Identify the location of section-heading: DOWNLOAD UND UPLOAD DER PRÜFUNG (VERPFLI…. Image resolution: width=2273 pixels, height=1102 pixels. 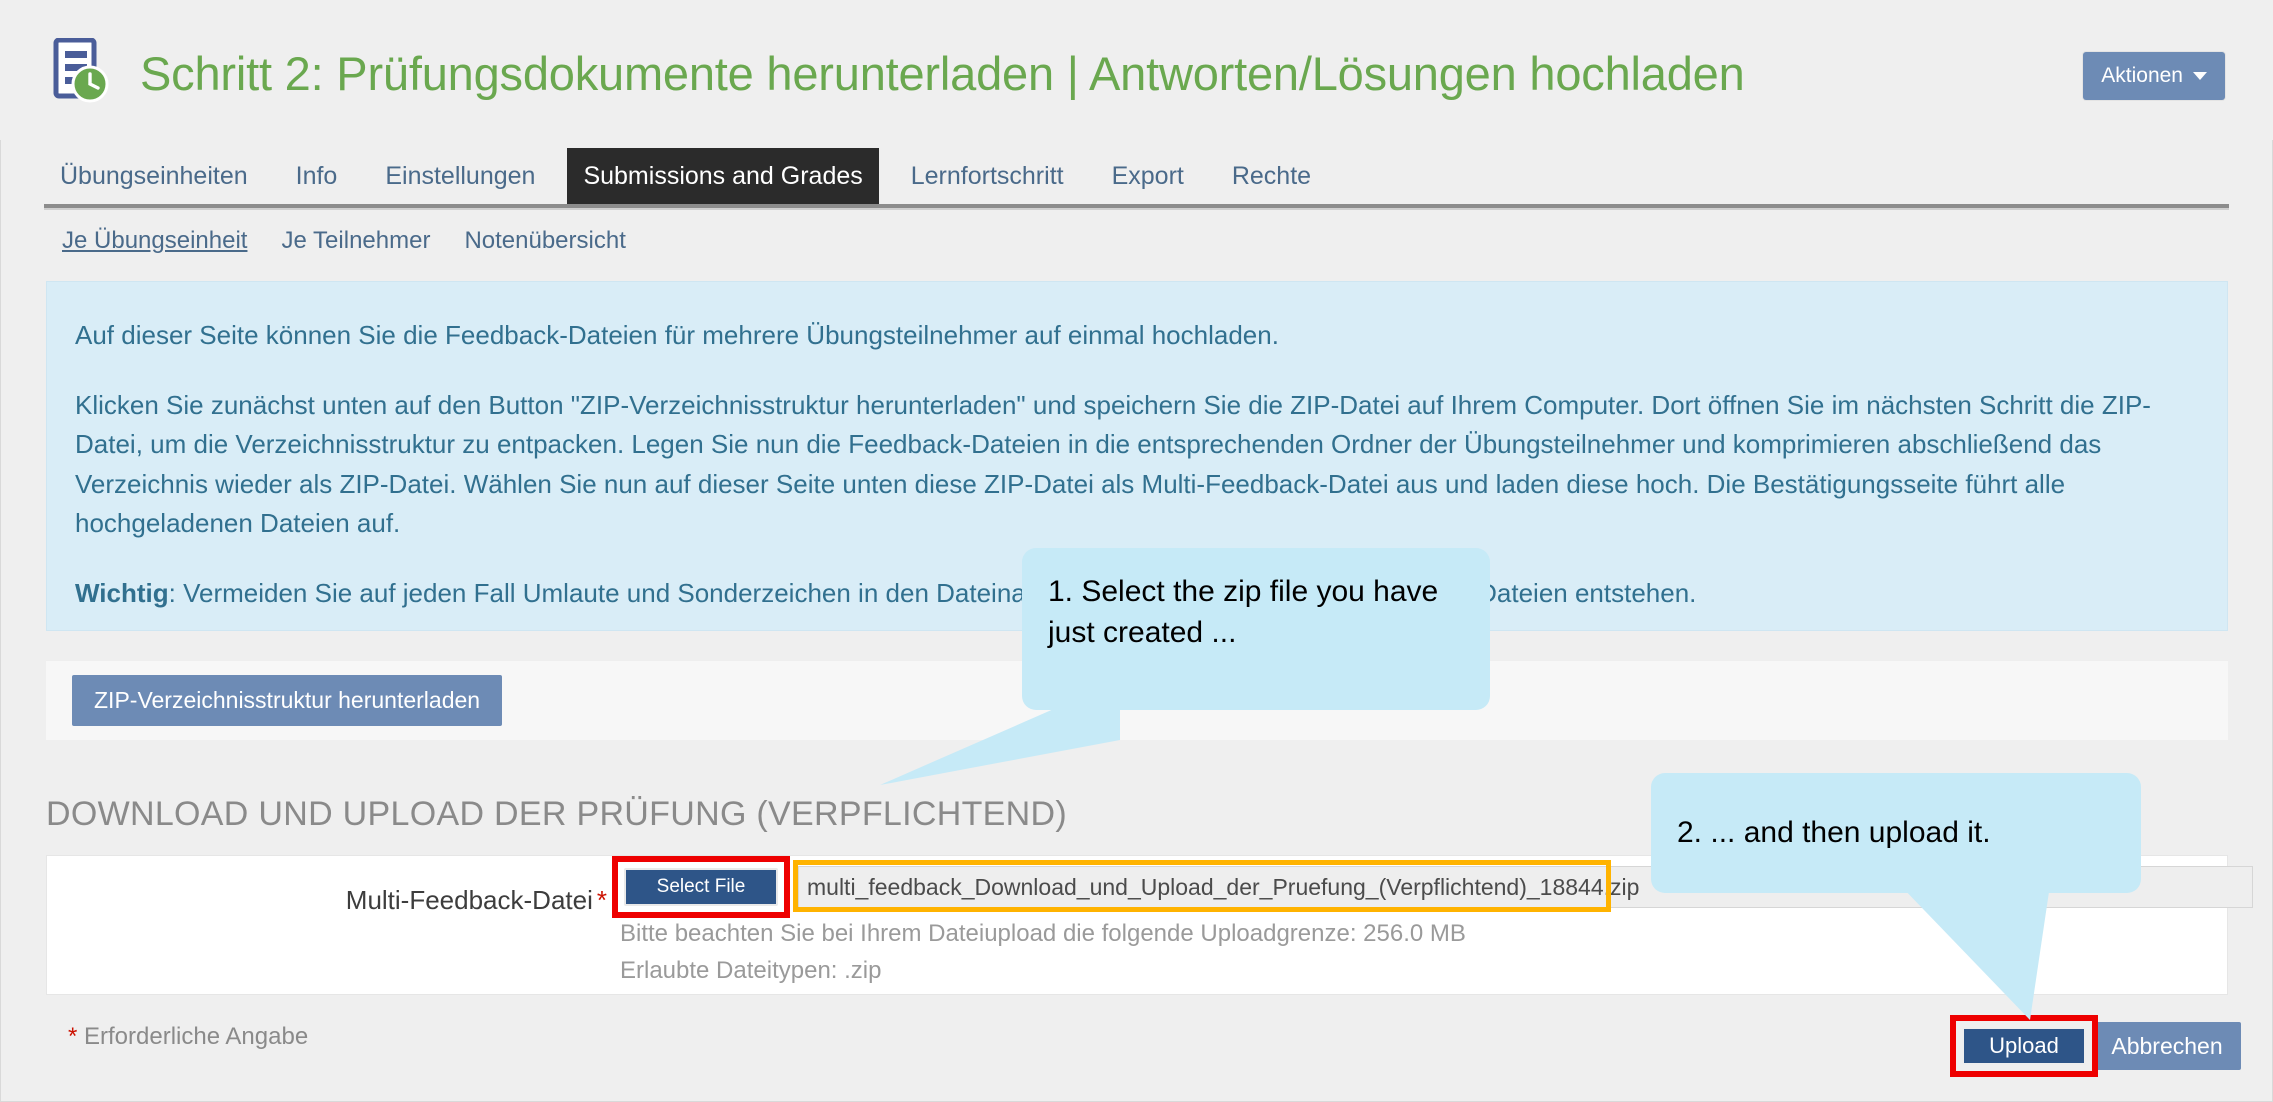
(556, 814).